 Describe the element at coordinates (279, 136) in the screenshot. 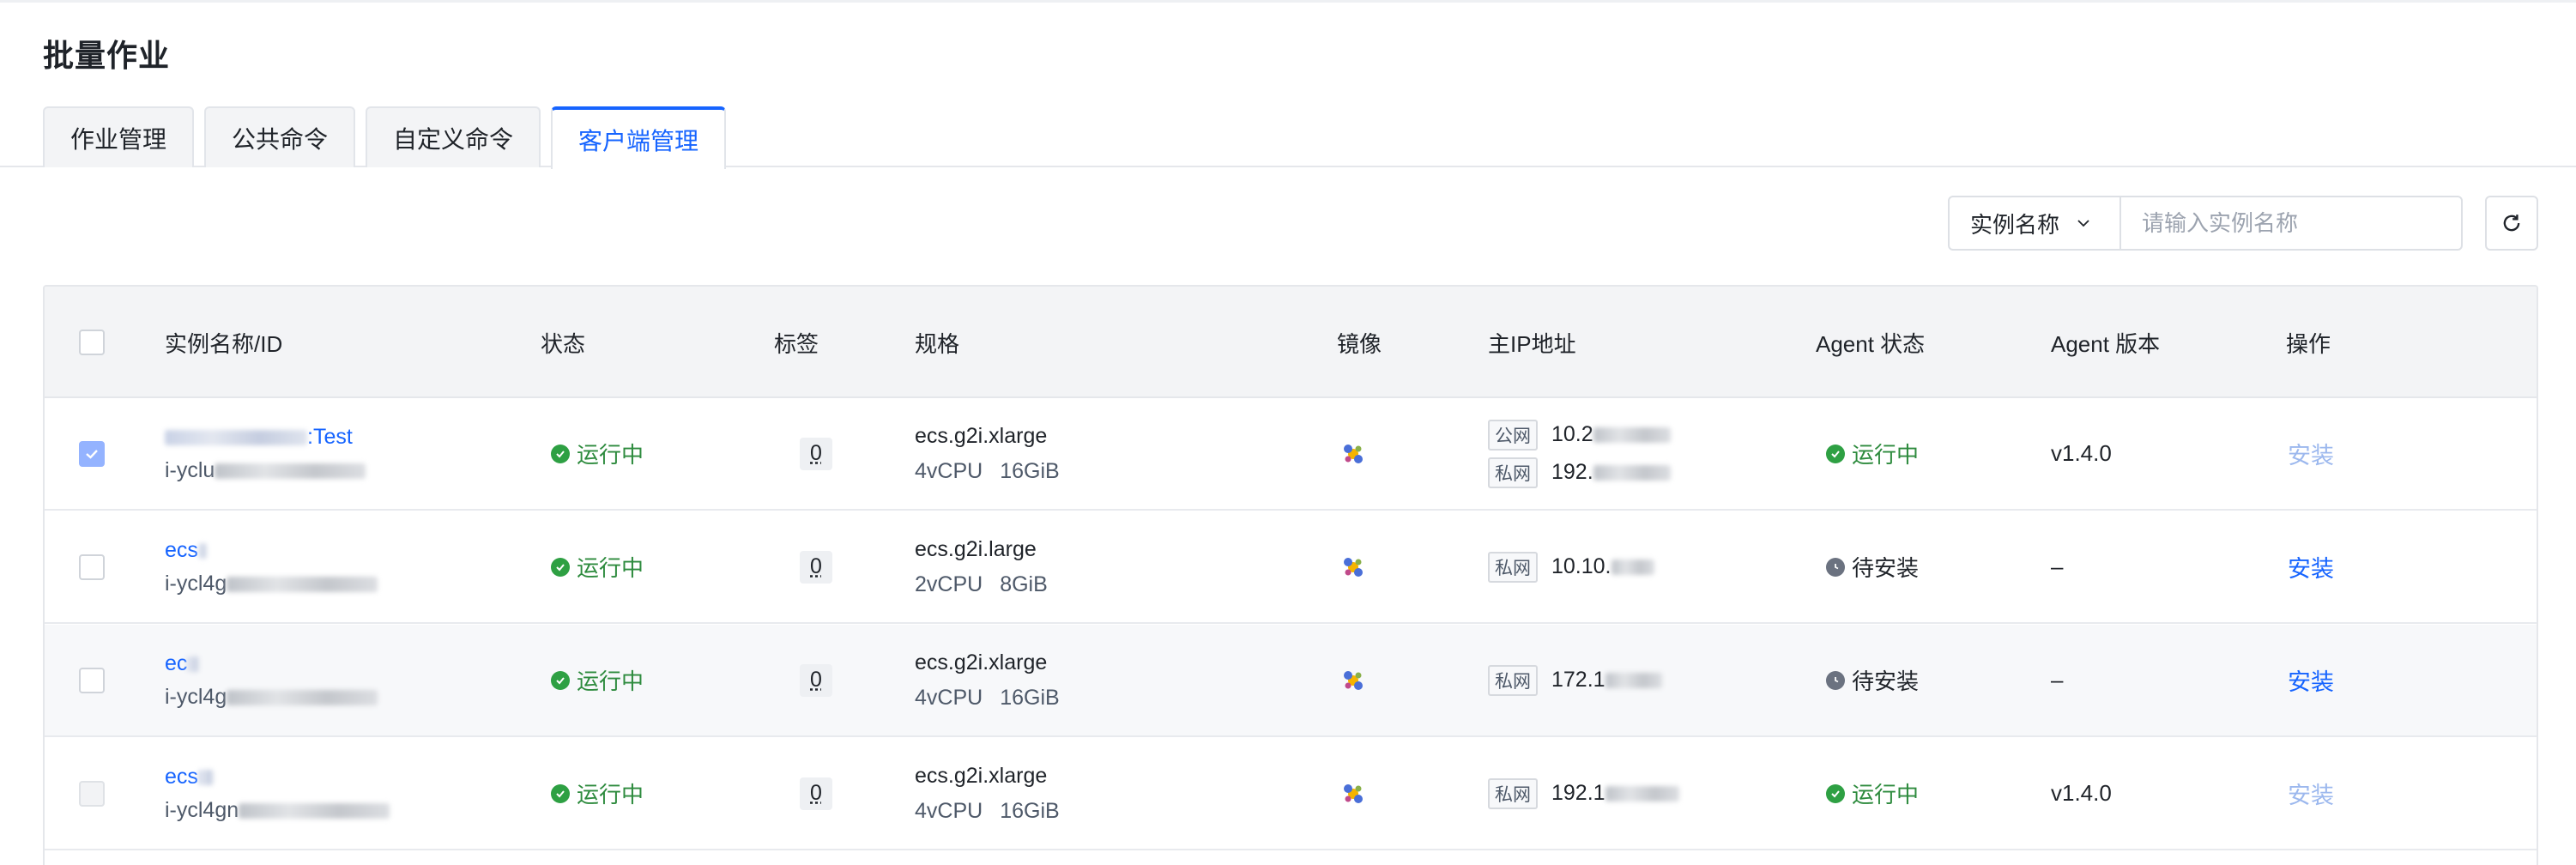

I see `tab-public-commands: 公共命令` at that location.